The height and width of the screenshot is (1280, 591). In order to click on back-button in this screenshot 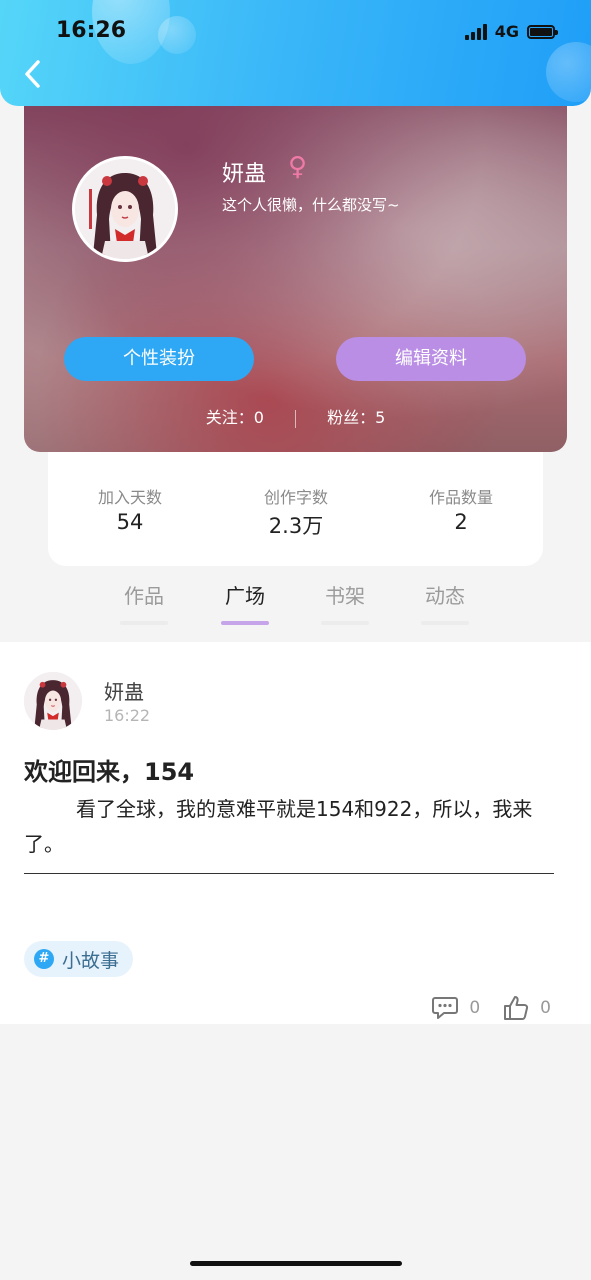, I will do `click(33, 74)`.